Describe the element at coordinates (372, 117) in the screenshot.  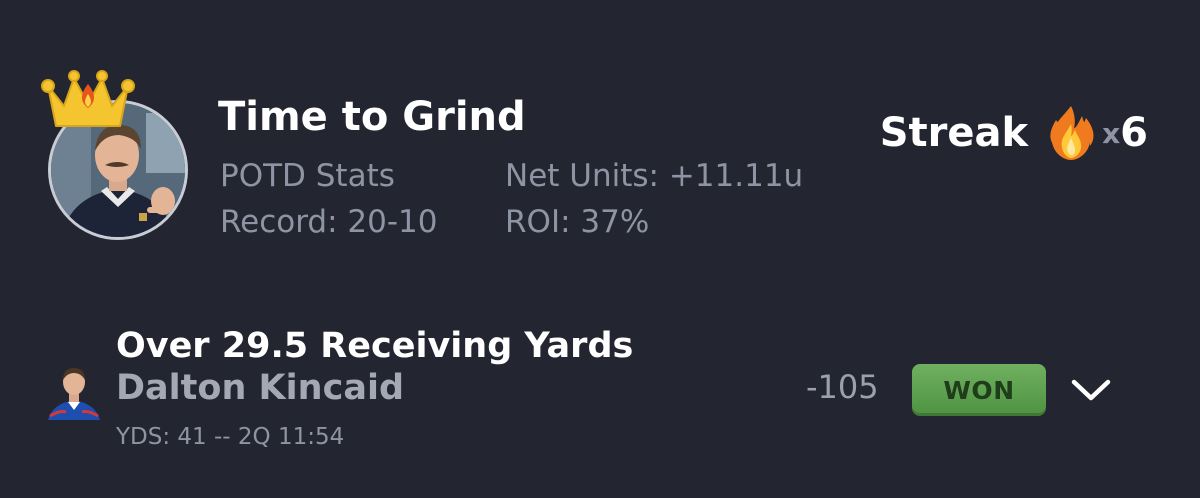
I see `profile-name: Time to Grind` at that location.